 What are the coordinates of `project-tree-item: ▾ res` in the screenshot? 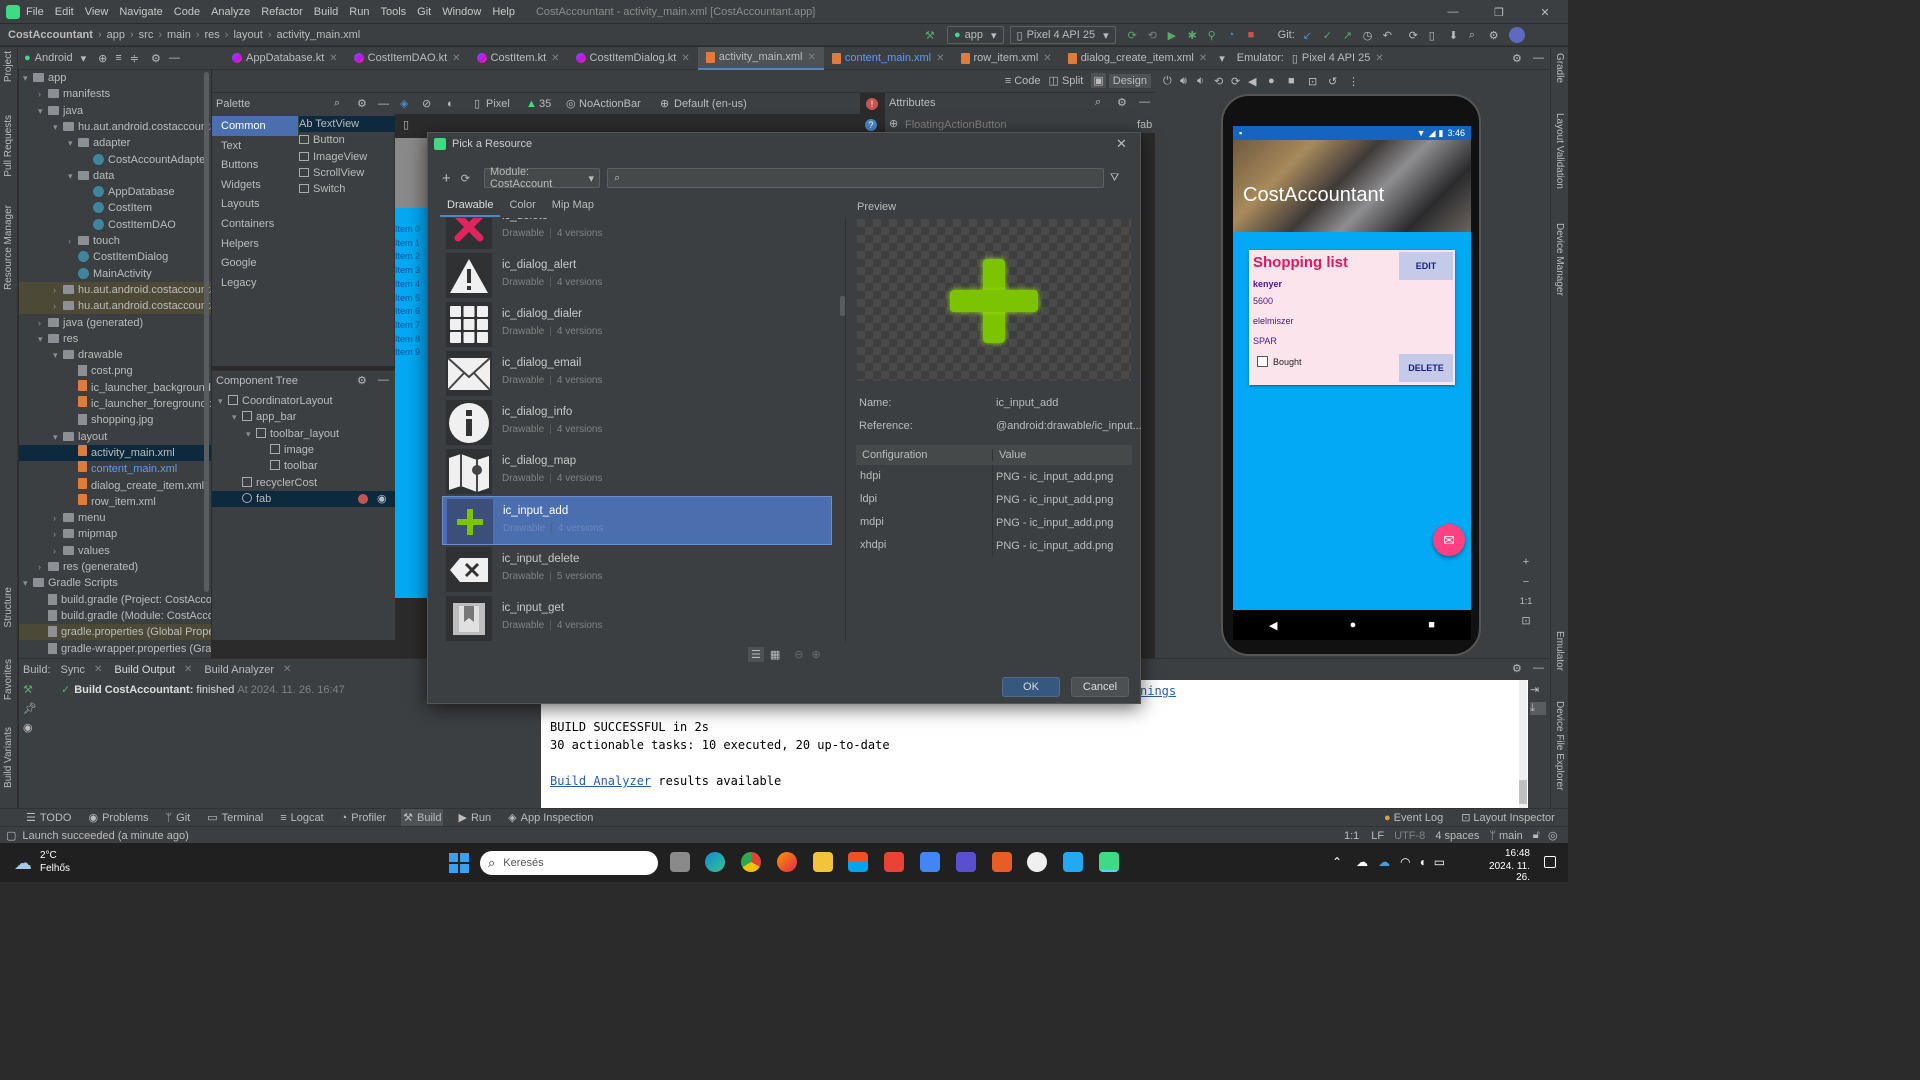 It's located at (115, 339).